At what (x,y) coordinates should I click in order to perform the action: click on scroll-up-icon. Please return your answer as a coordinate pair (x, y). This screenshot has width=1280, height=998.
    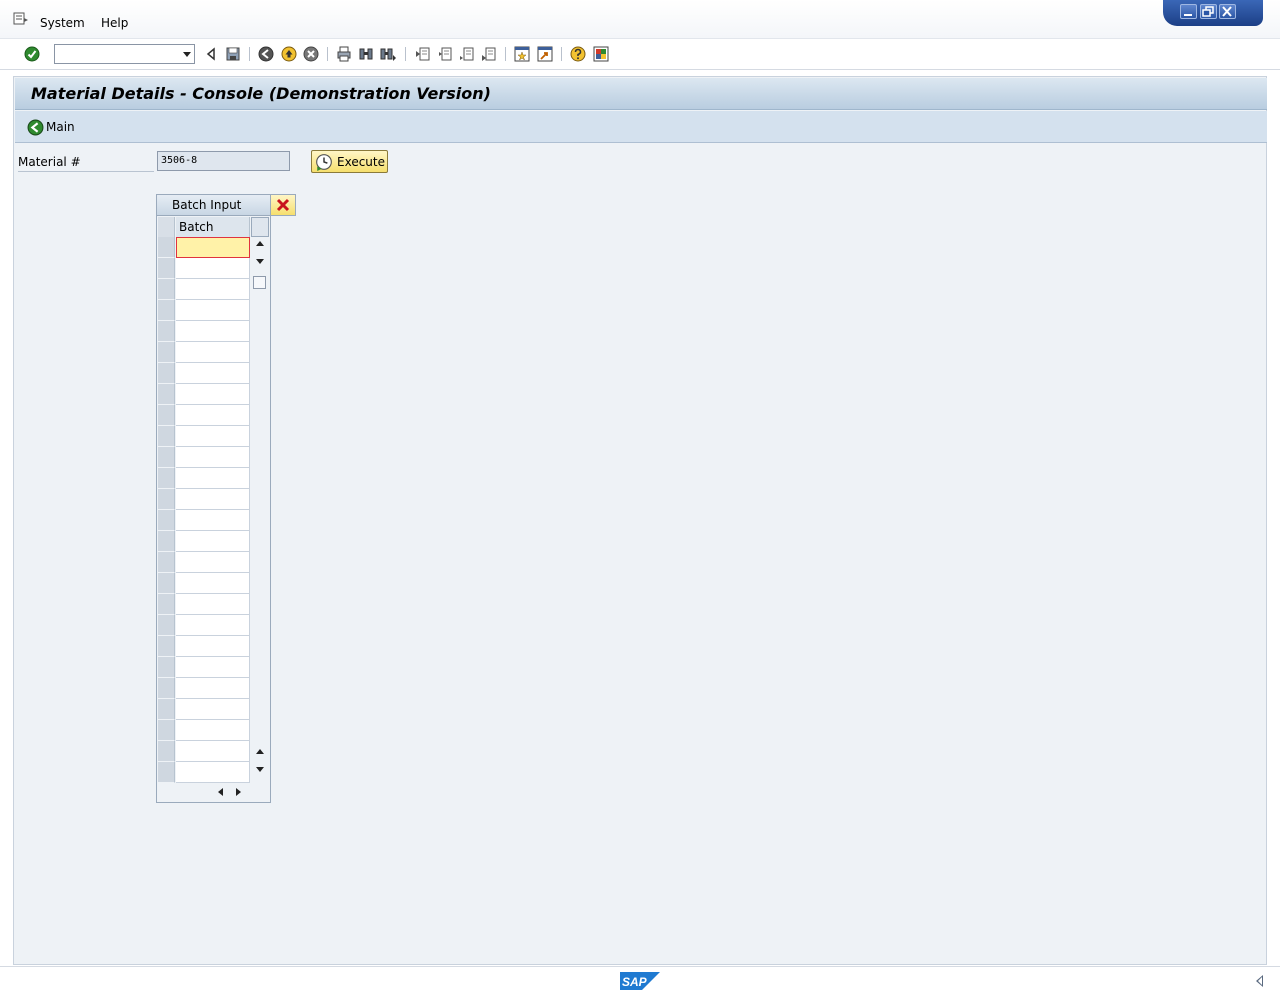
    Looking at the image, I should click on (260, 243).